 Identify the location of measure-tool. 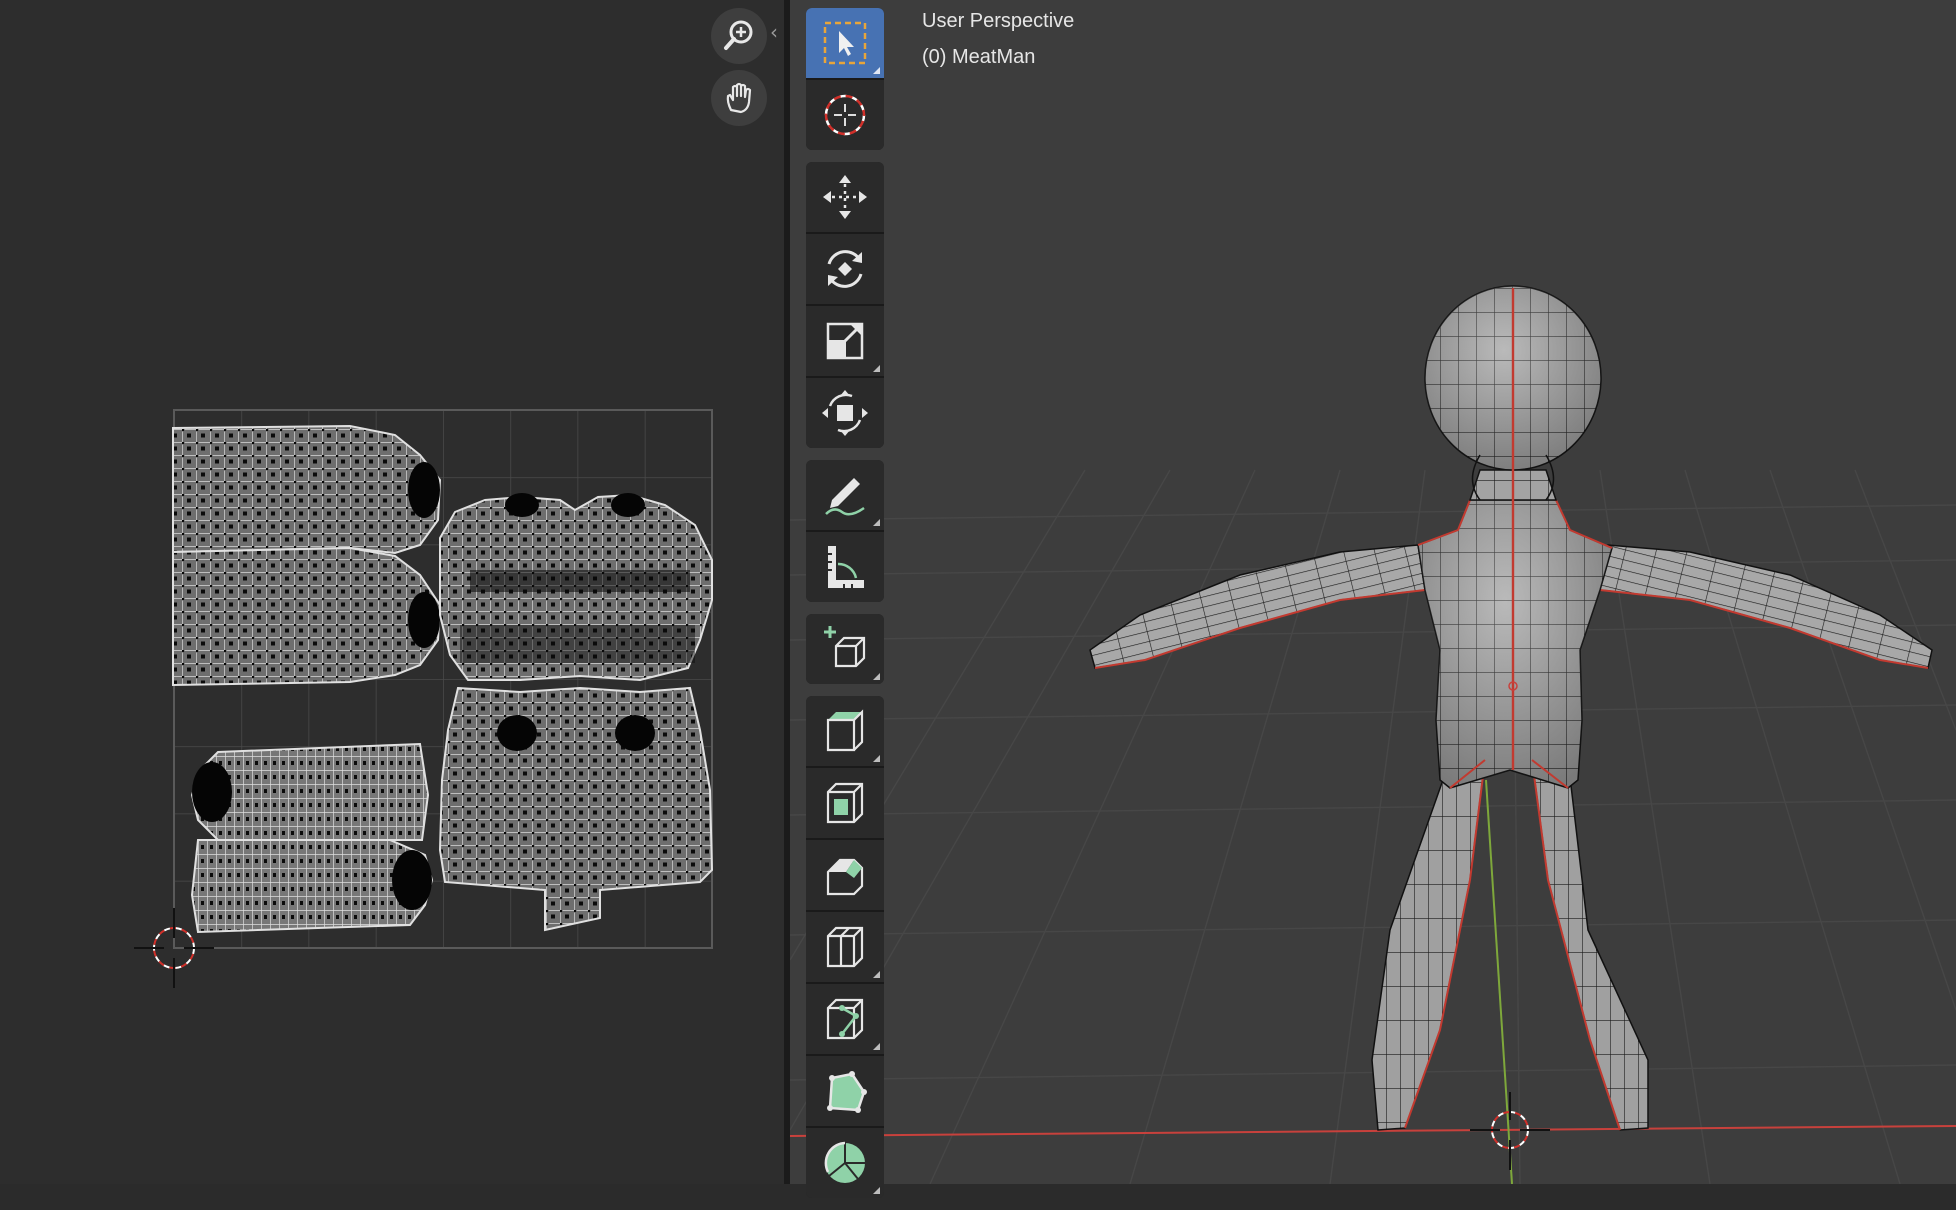
(845, 567).